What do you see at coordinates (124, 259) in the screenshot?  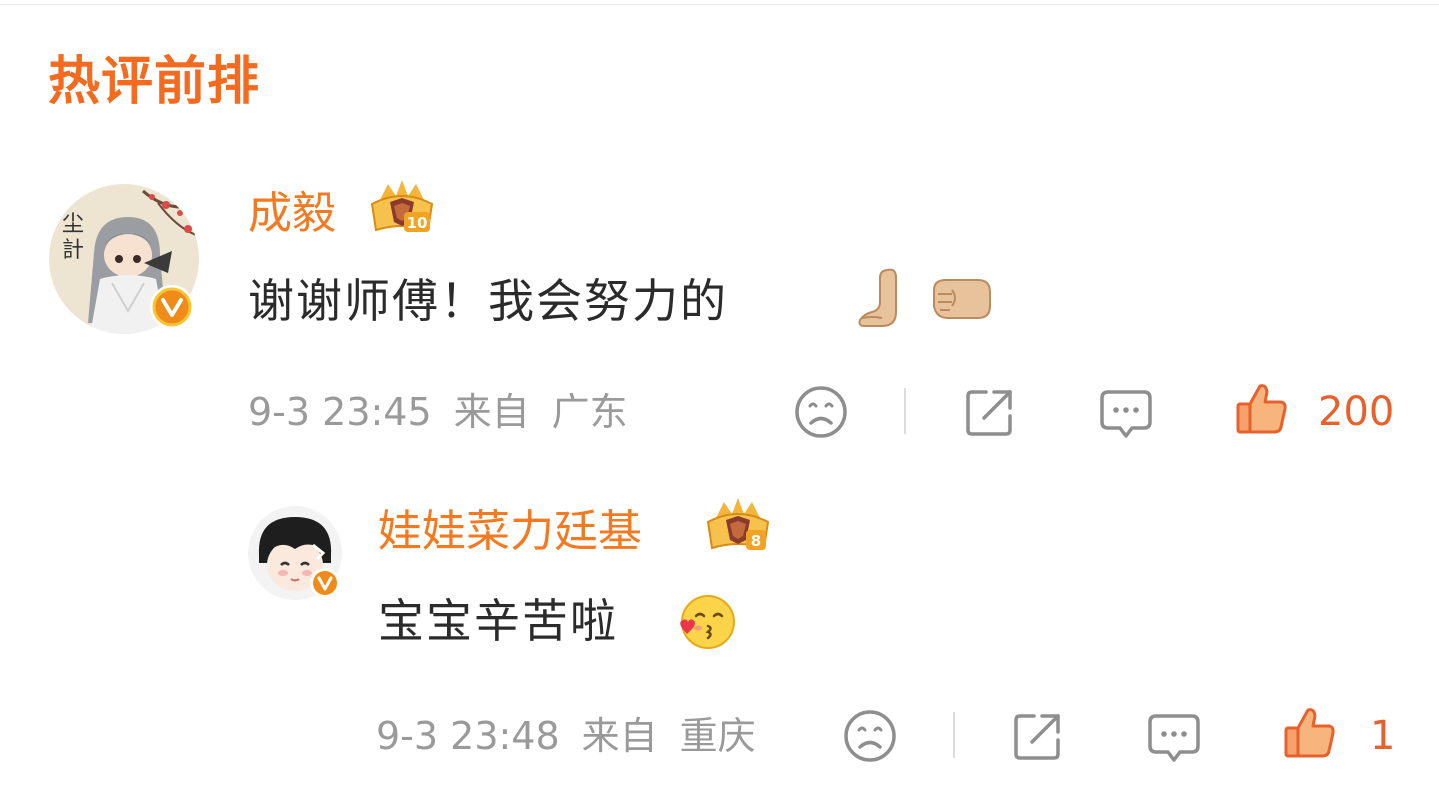 I see `avatar: 尘 計` at bounding box center [124, 259].